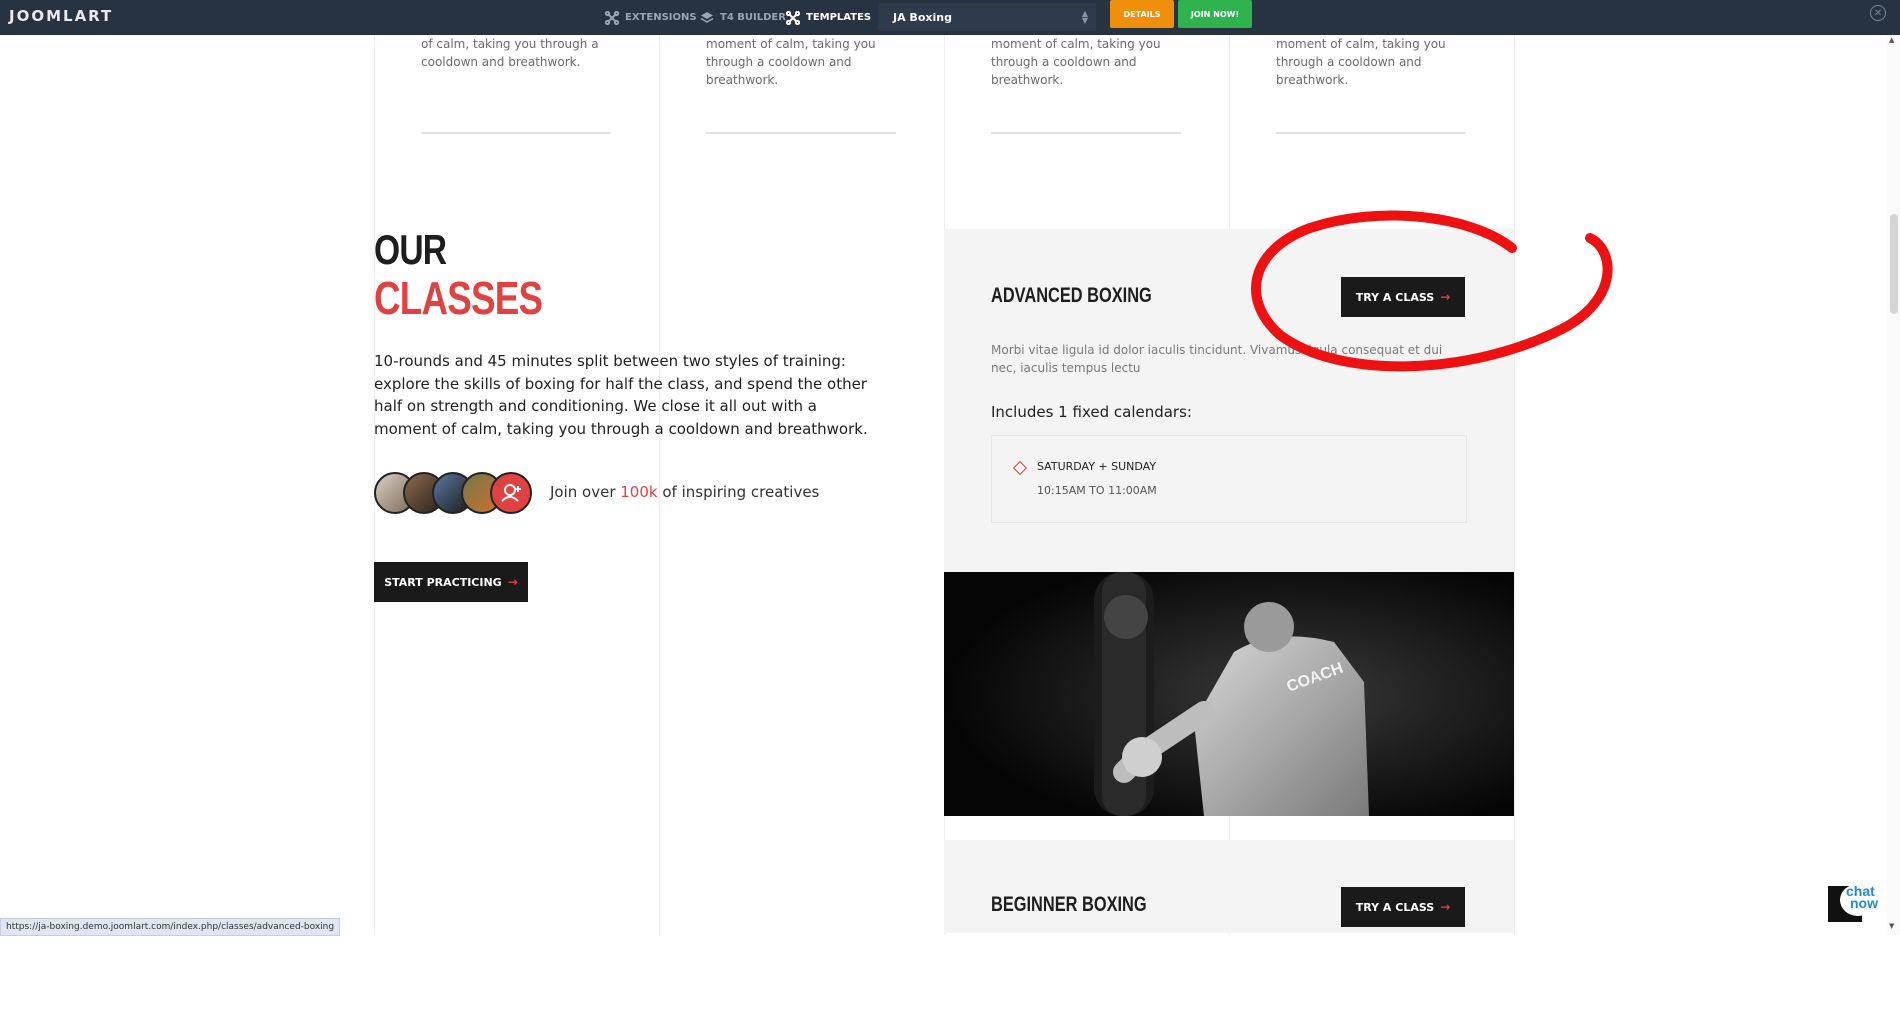 The image size is (1900, 1033). I want to click on join-prefix: Join over, so click(585, 492).